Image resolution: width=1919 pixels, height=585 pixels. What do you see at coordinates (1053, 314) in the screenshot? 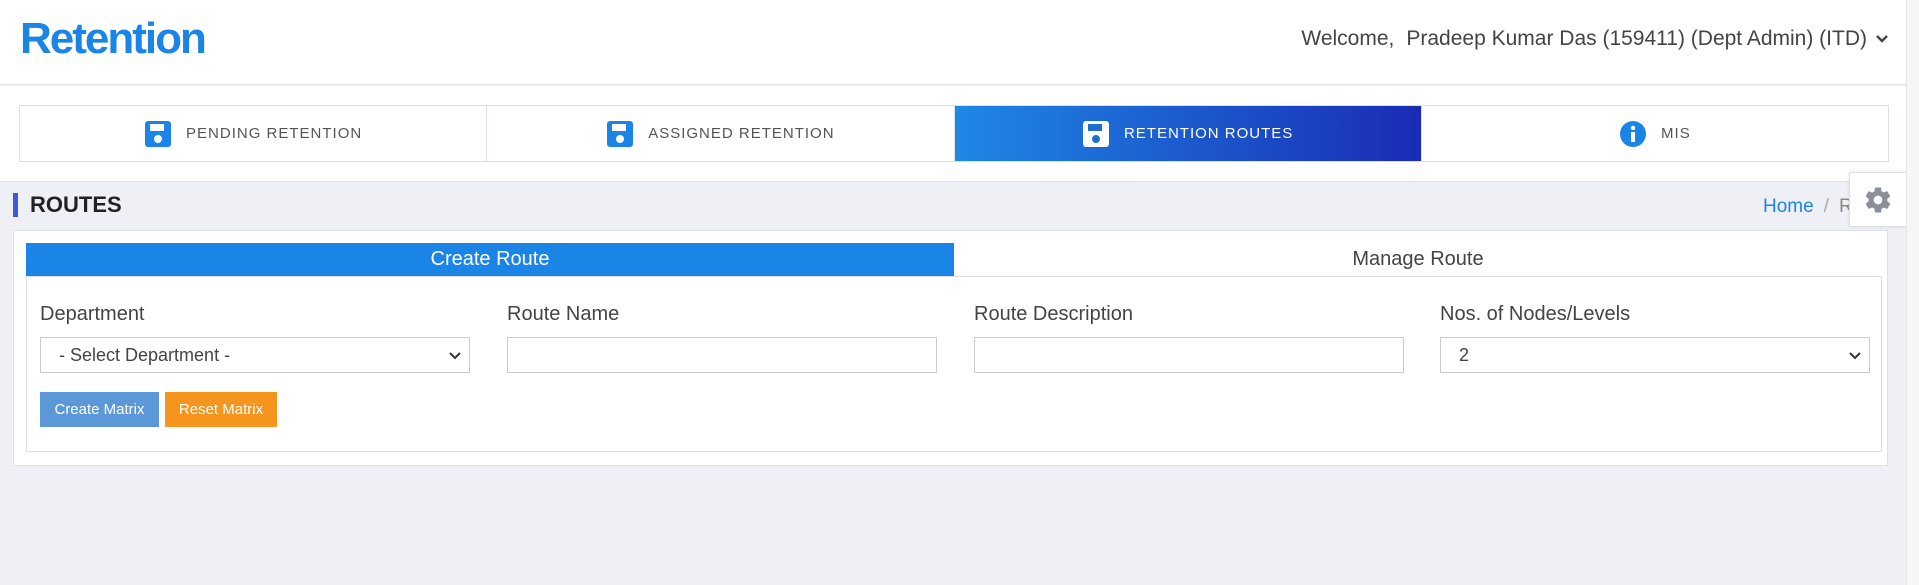
I see `route-description-label: Route Description` at bounding box center [1053, 314].